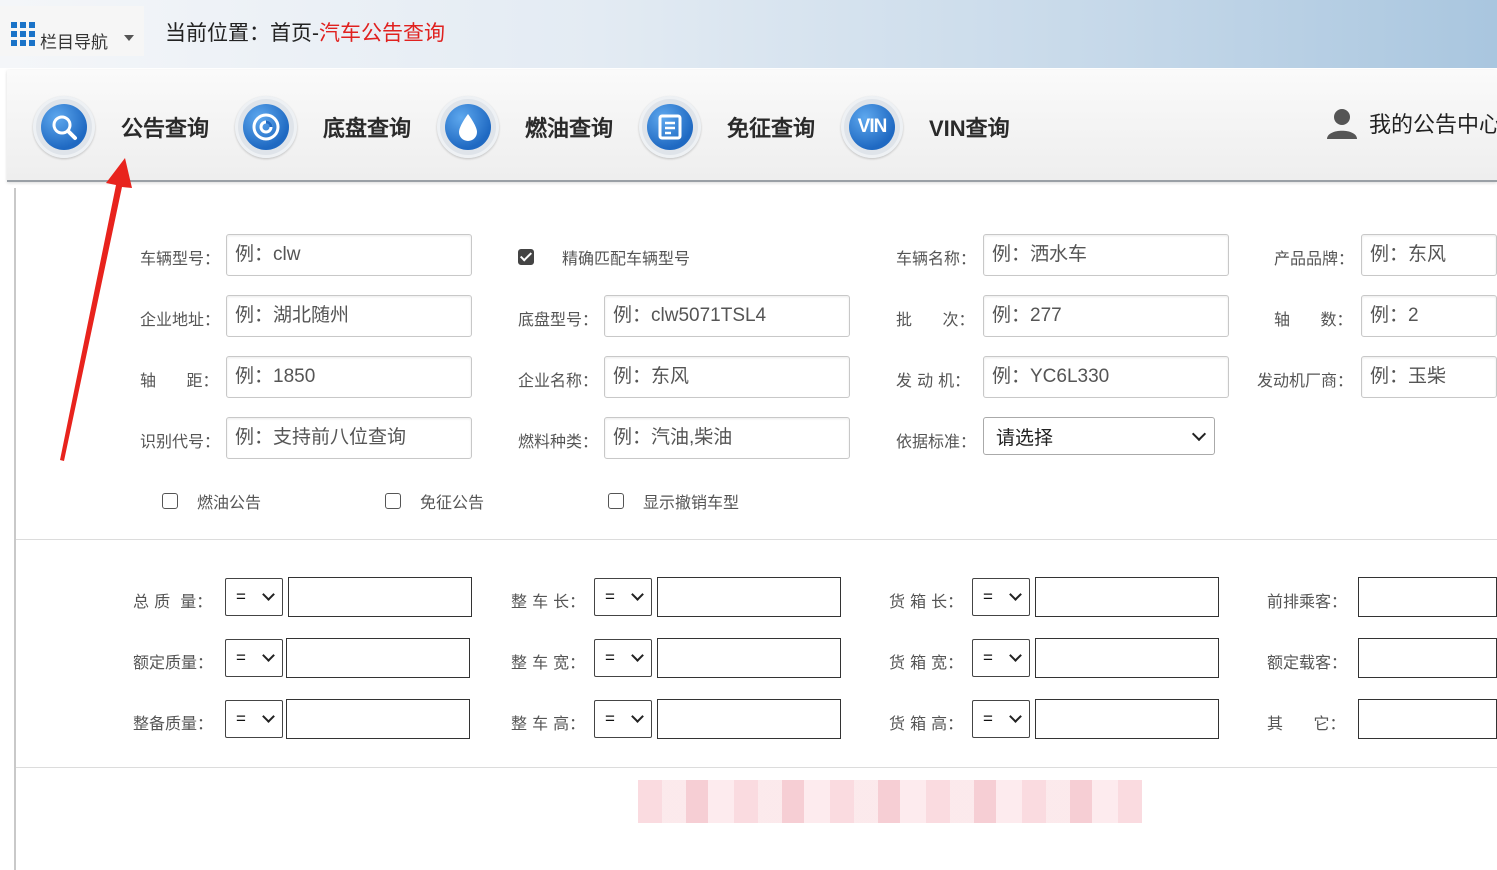 This screenshot has width=1497, height=870. Describe the element at coordinates (173, 662) in the screenshot. I see `rated-mass-label: 额定质量：` at that location.